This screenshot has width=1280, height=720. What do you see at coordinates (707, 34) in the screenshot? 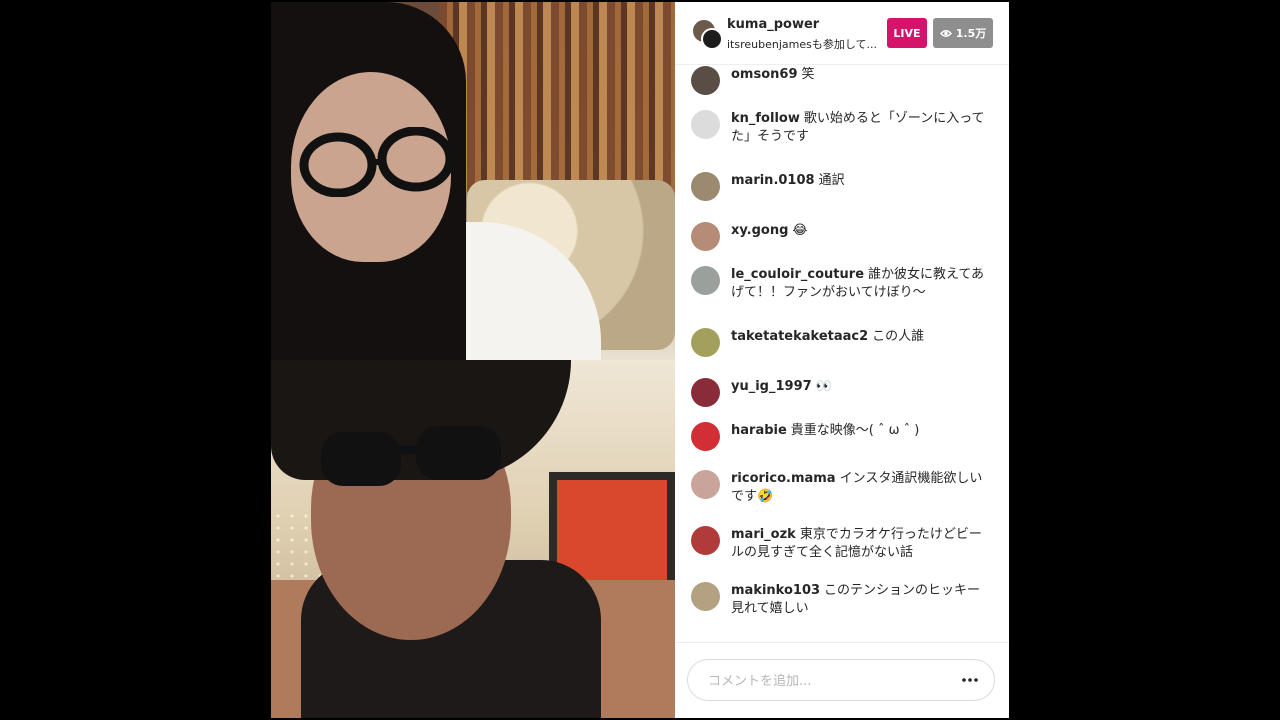
I see `host-avatar` at bounding box center [707, 34].